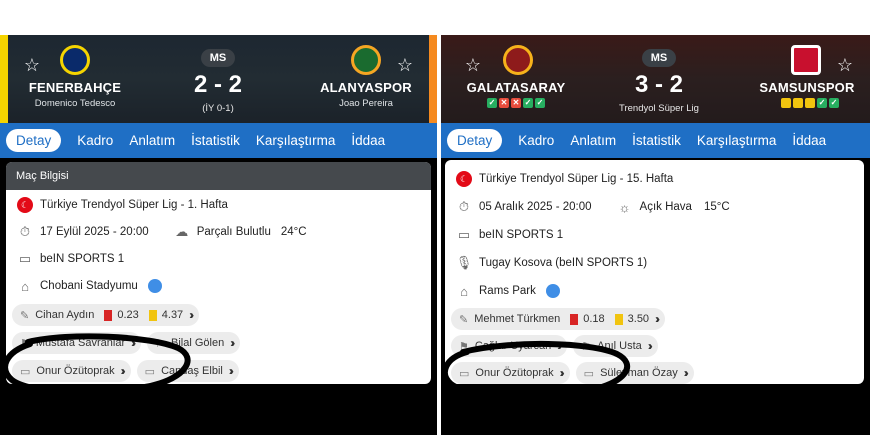 The width and height of the screenshot is (870, 435). What do you see at coordinates (218, 58) in the screenshot?
I see `match-status-badge: MS` at bounding box center [218, 58].